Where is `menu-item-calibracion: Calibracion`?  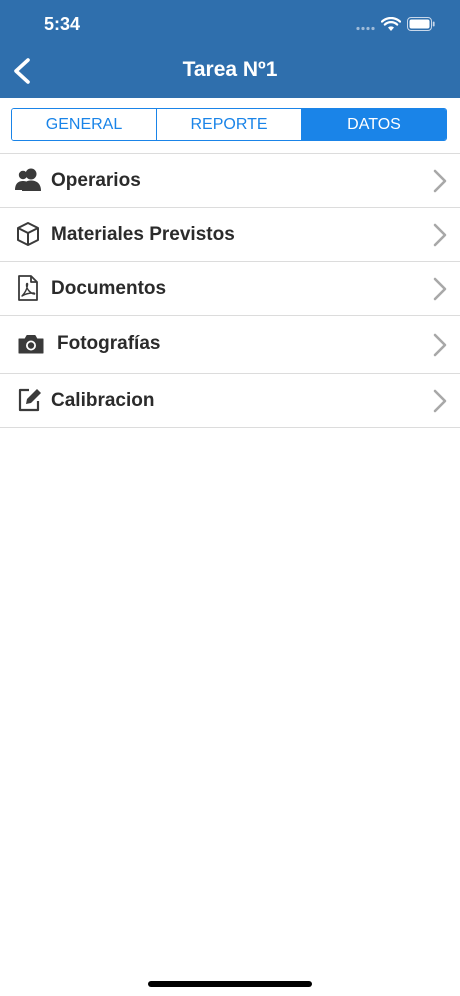
menu-item-calibracion: Calibracion is located at coordinates (230, 401).